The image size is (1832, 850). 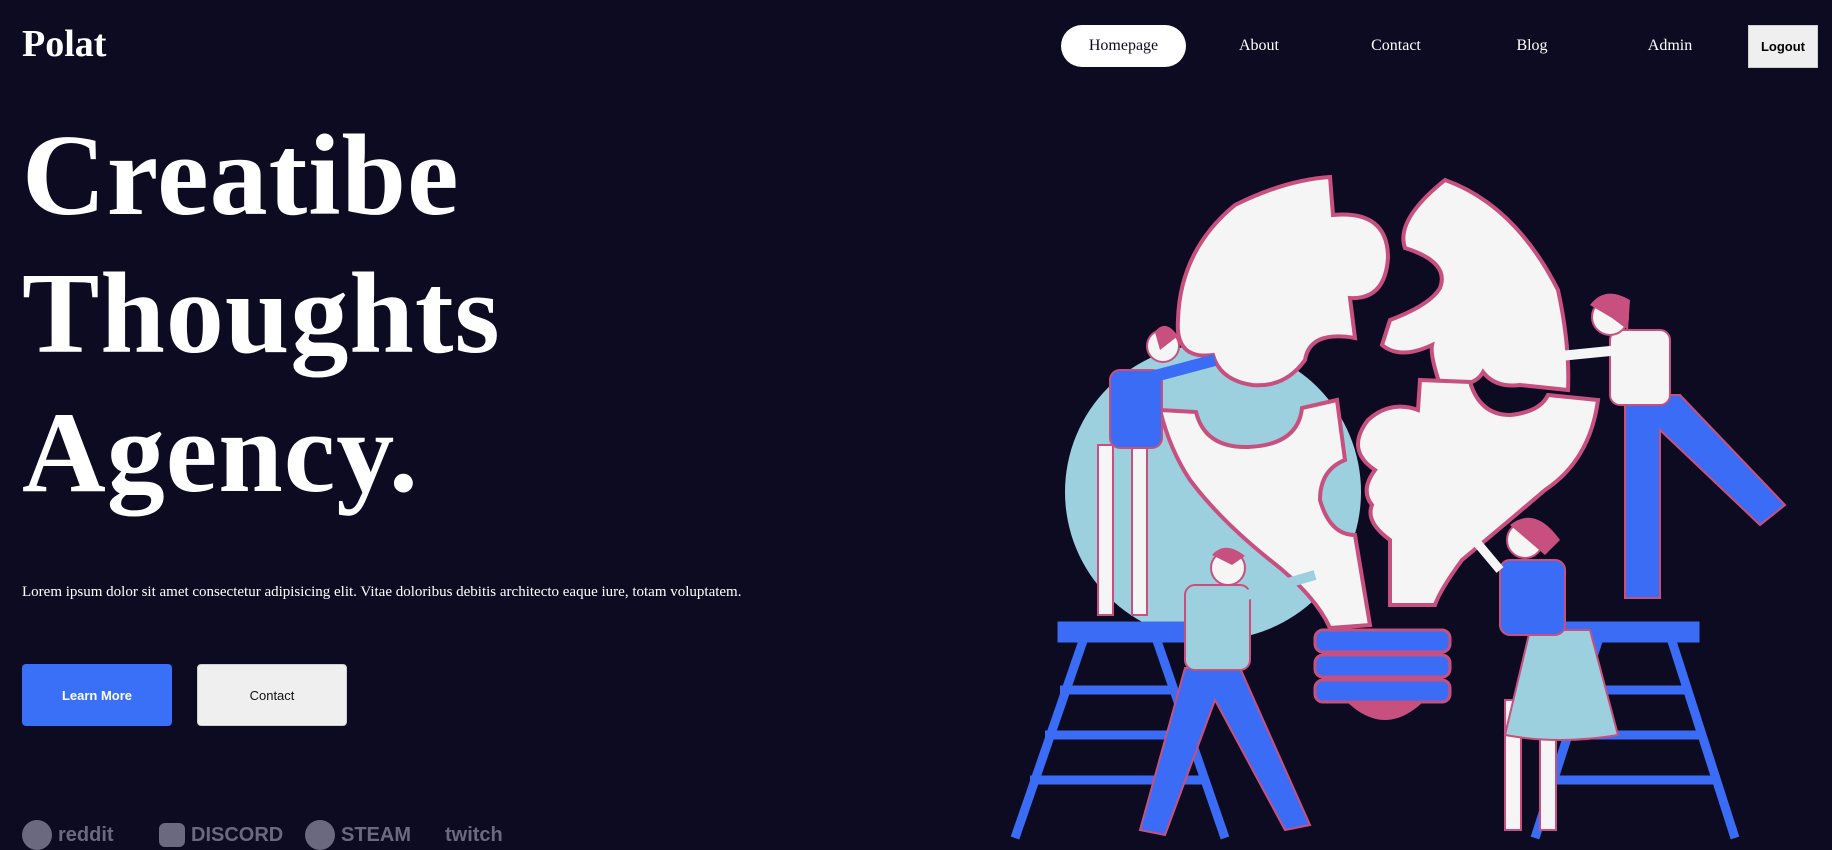 What do you see at coordinates (1783, 46) in the screenshot?
I see `logout-button: Logout` at bounding box center [1783, 46].